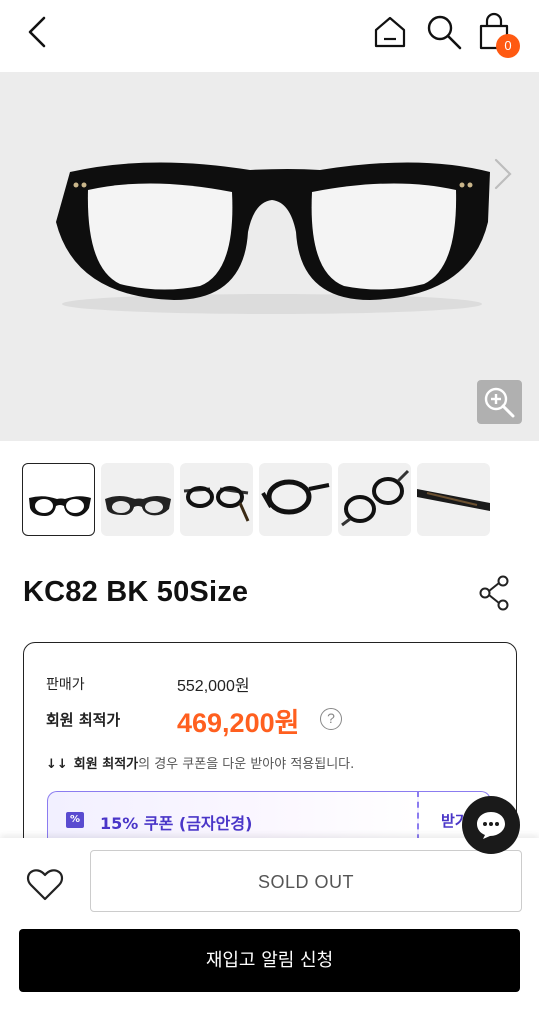  I want to click on member-price-value: 469,200원, so click(238, 723).